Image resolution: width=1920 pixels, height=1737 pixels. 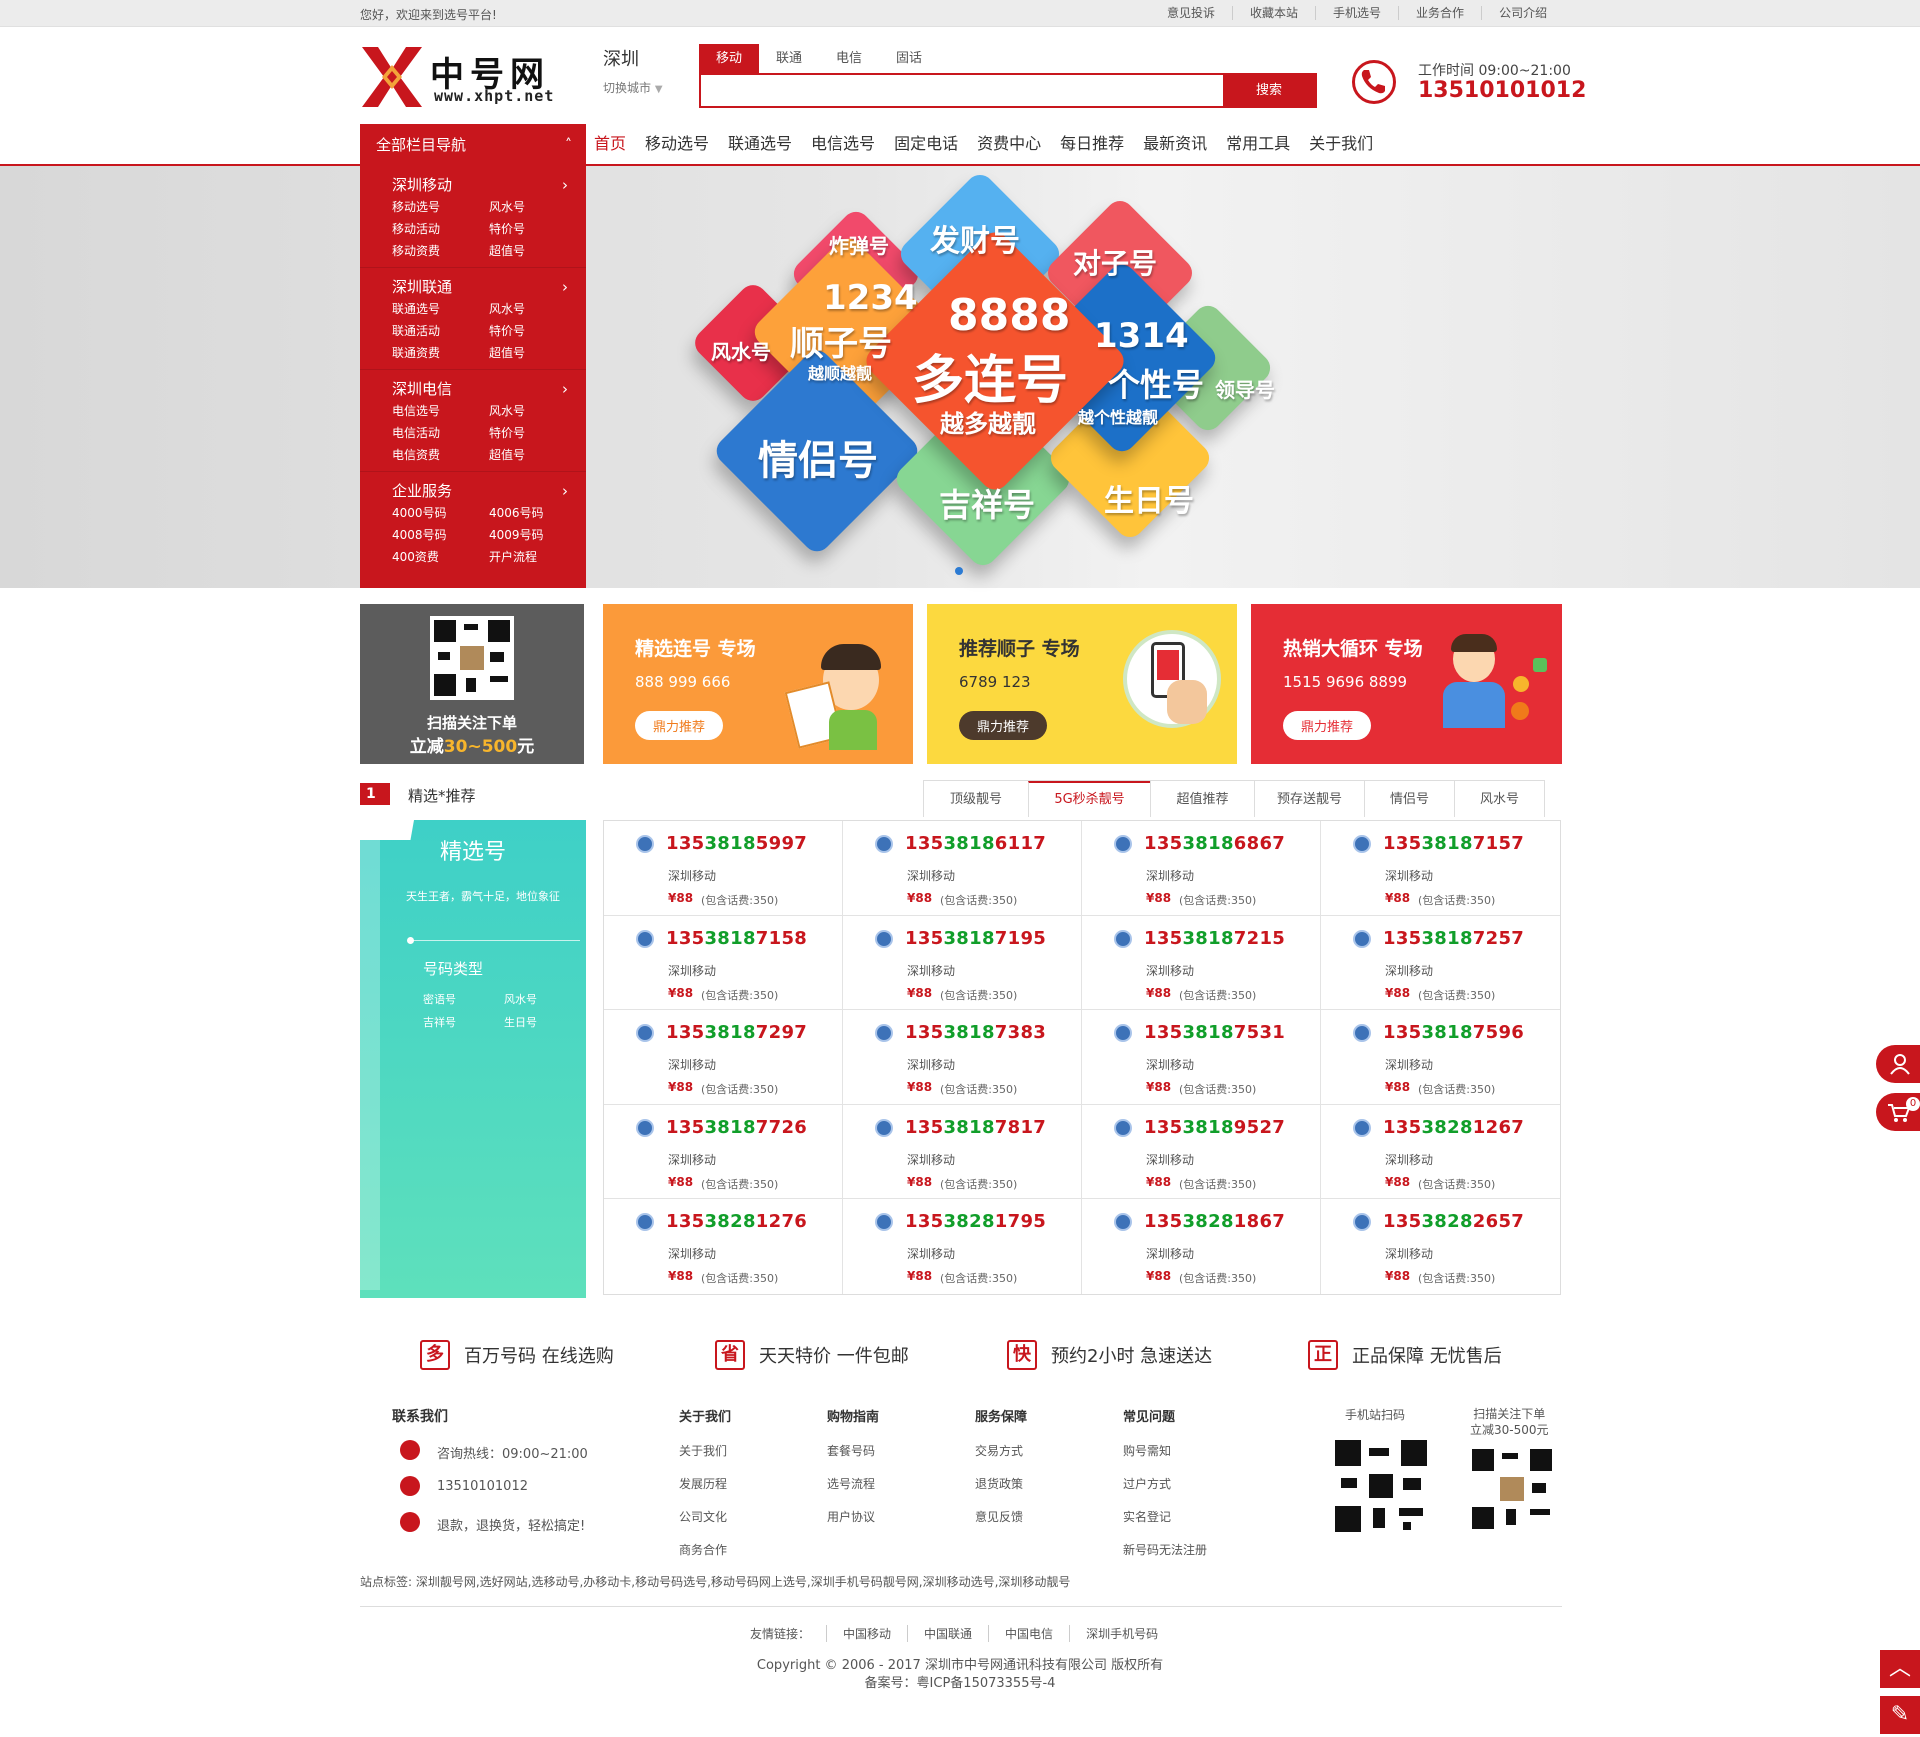 What do you see at coordinates (489, 491) in the screenshot?
I see `category-title: 企业服务` at bounding box center [489, 491].